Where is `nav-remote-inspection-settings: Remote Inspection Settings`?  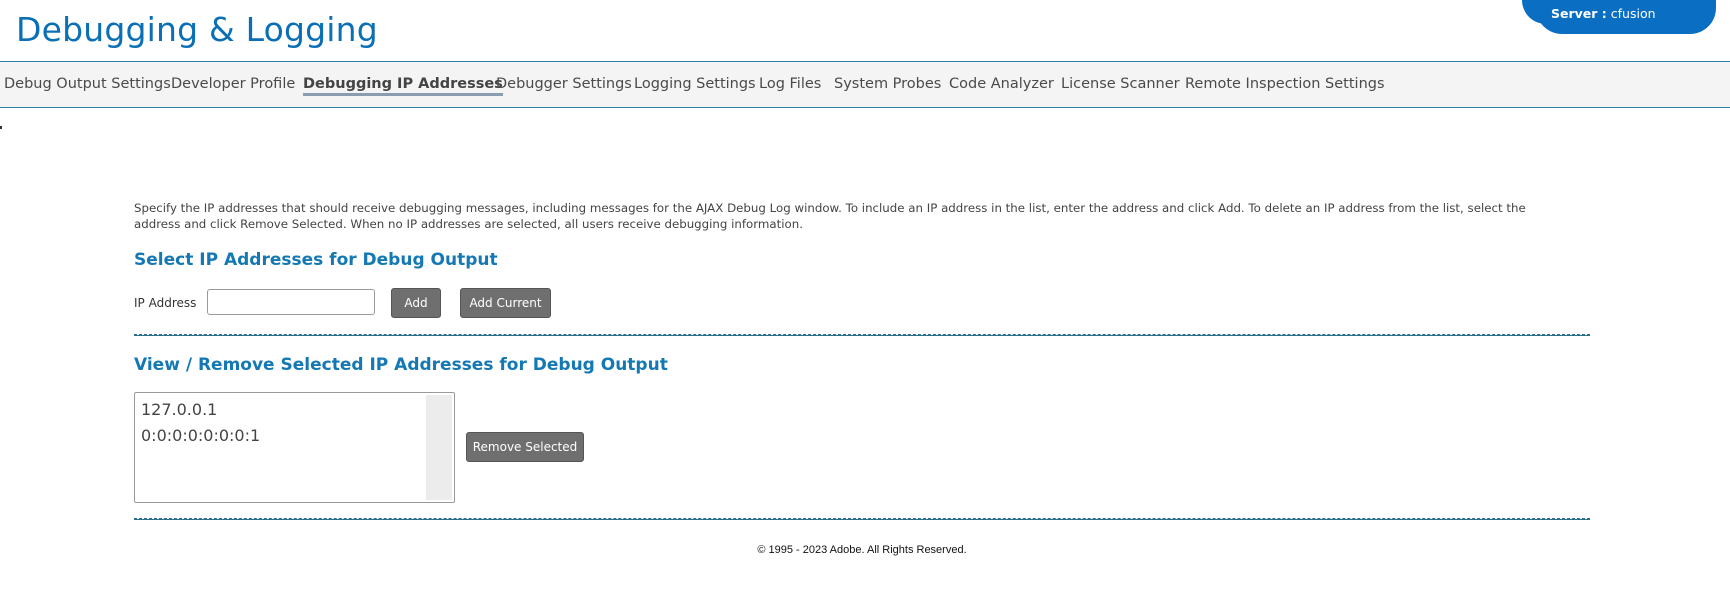 nav-remote-inspection-settings: Remote Inspection Settings is located at coordinates (1285, 84).